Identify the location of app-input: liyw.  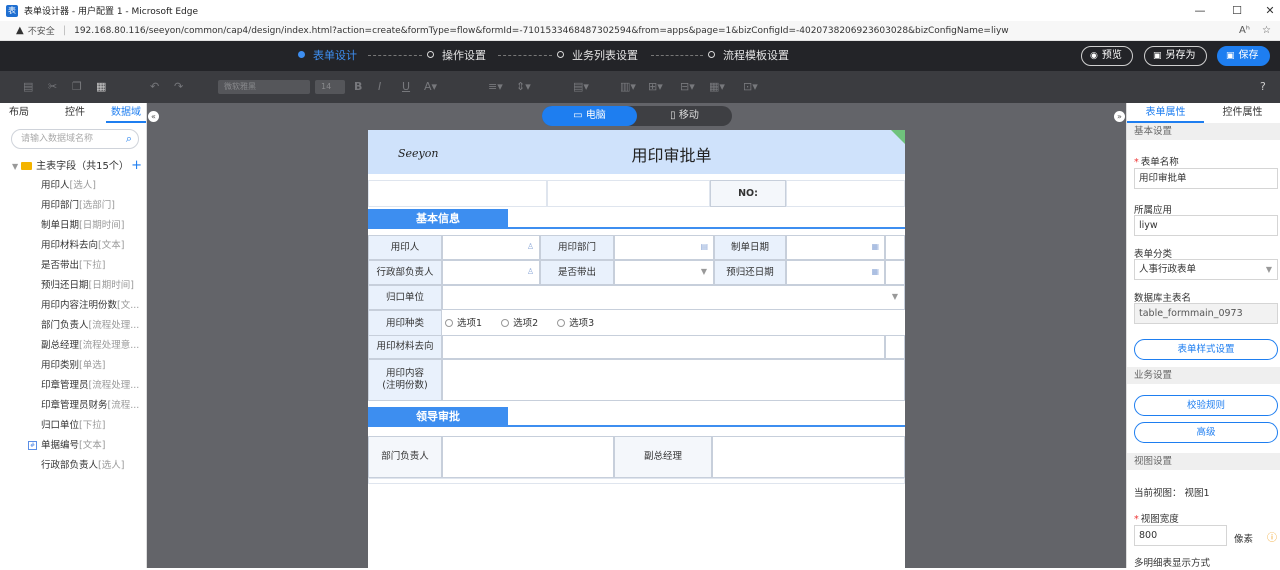
(1206, 225).